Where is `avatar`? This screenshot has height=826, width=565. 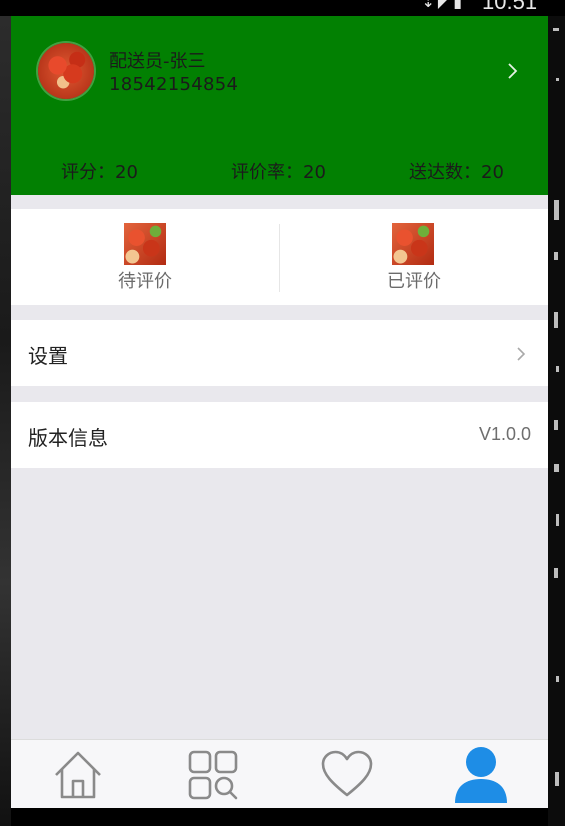 avatar is located at coordinates (66, 71).